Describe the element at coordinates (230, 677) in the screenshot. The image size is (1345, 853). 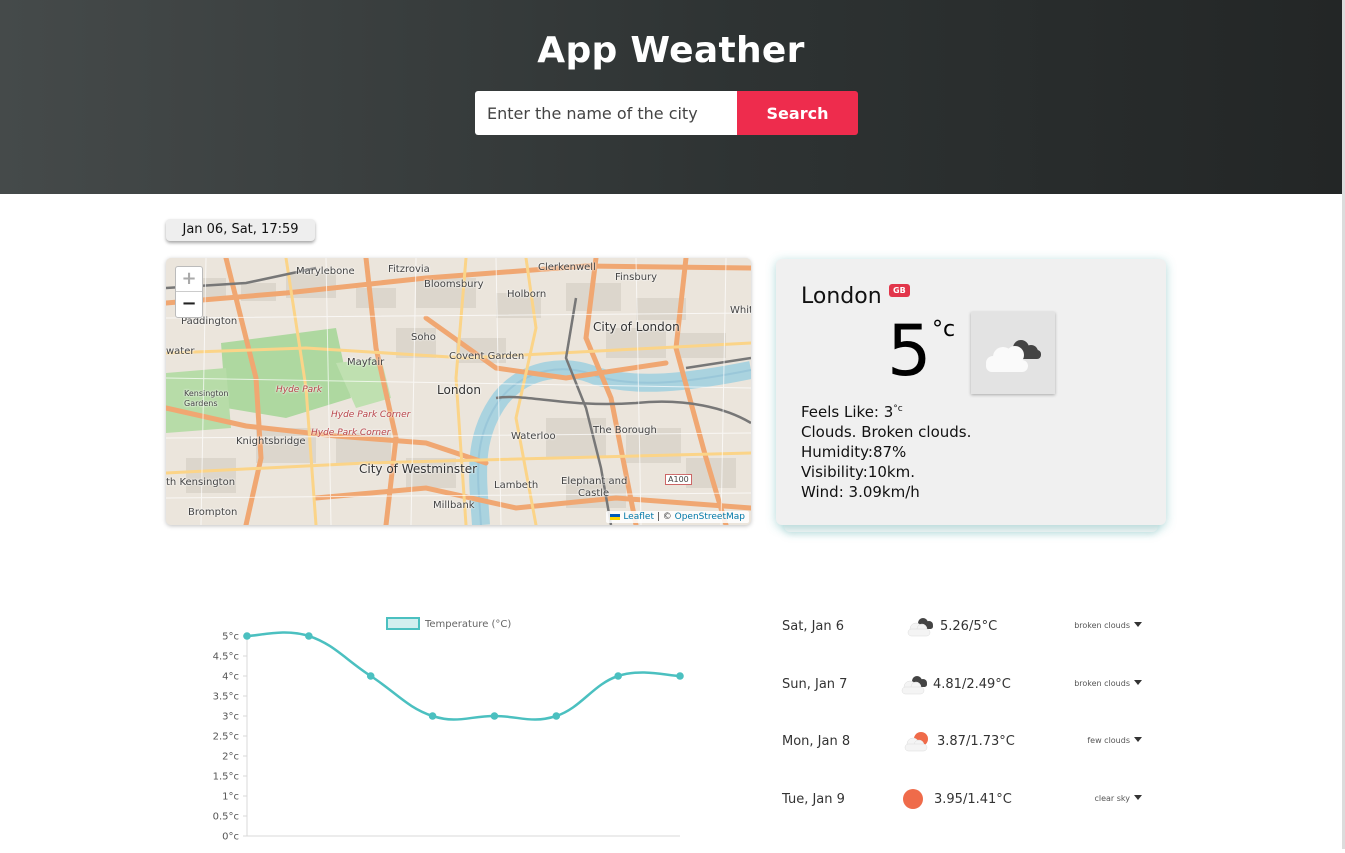
I see `y-tick-label: 4°c` at that location.